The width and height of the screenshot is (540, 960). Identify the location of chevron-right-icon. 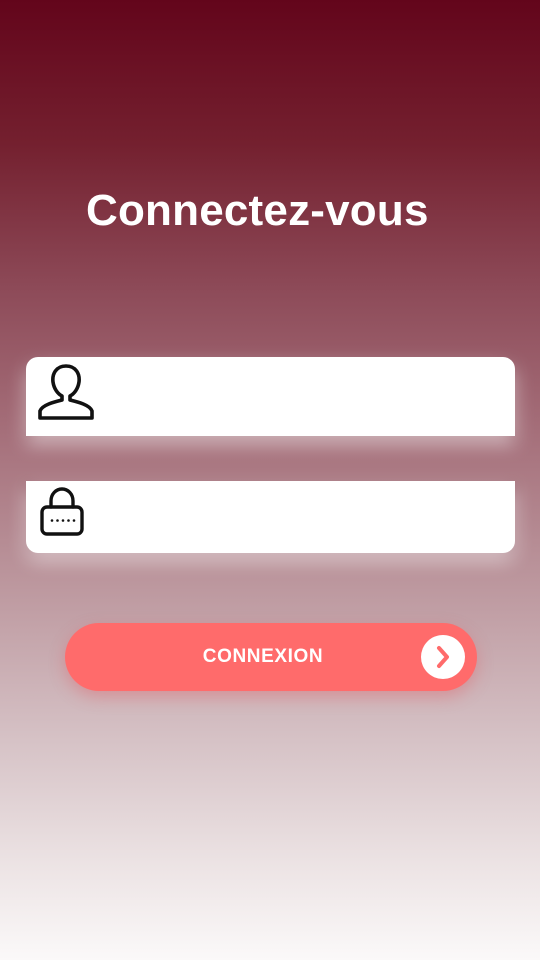
(443, 657).